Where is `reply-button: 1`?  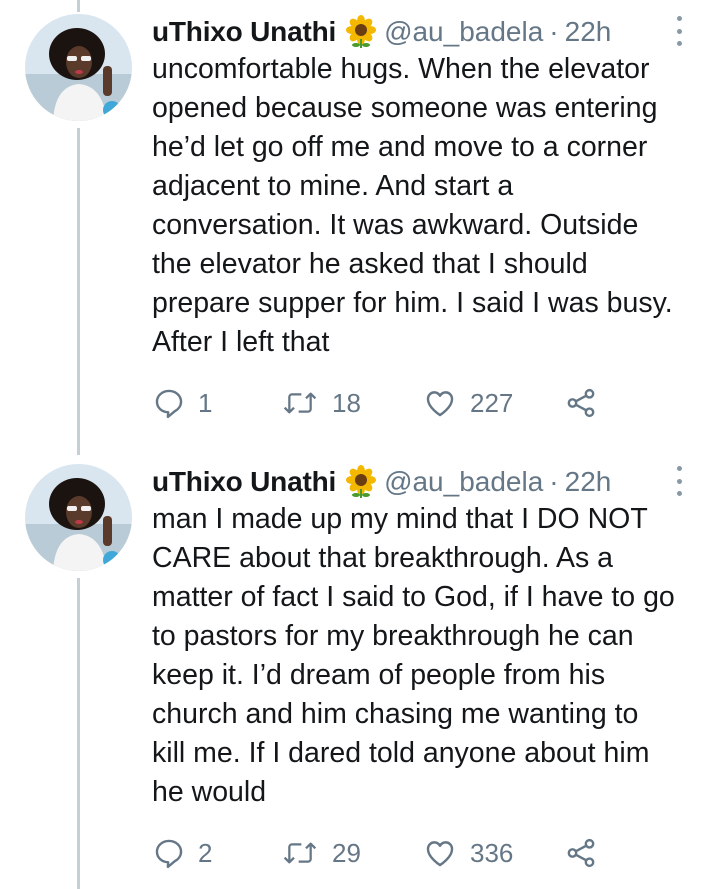 reply-button: 1 is located at coordinates (216, 403).